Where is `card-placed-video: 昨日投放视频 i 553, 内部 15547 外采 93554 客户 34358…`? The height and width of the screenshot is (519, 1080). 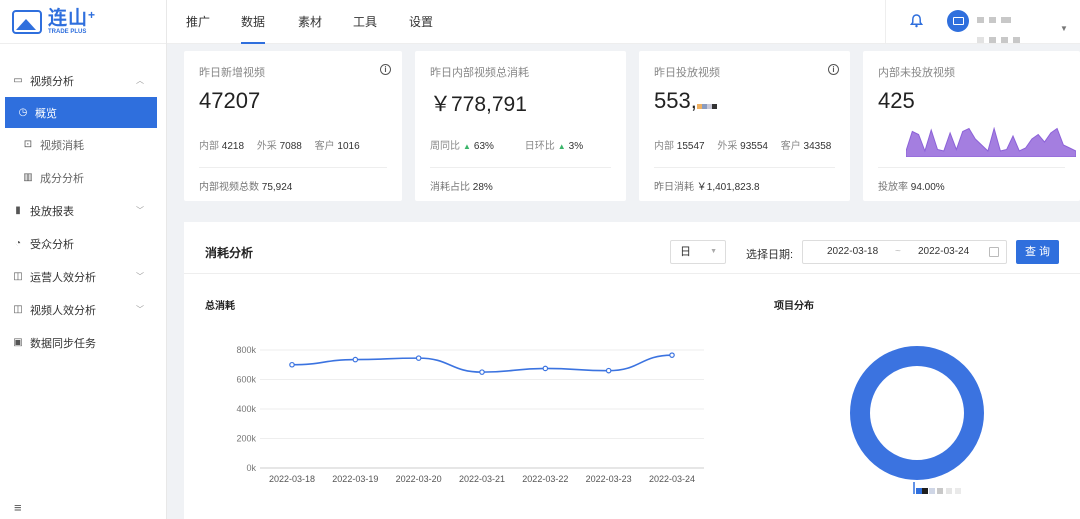
card-placed-video: 昨日投放视频 i 553, 内部 15547 外采 93554 客户 34358… is located at coordinates (744, 126).